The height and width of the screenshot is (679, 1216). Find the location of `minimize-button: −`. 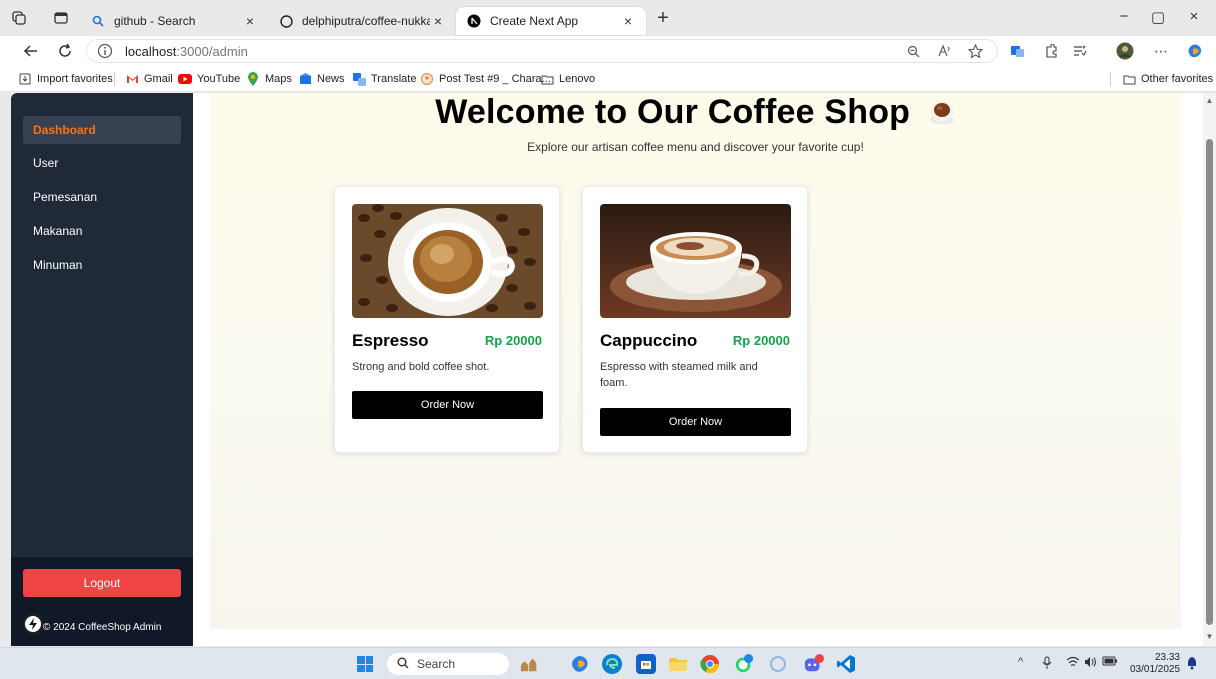

minimize-button: − is located at coordinates (1124, 19).